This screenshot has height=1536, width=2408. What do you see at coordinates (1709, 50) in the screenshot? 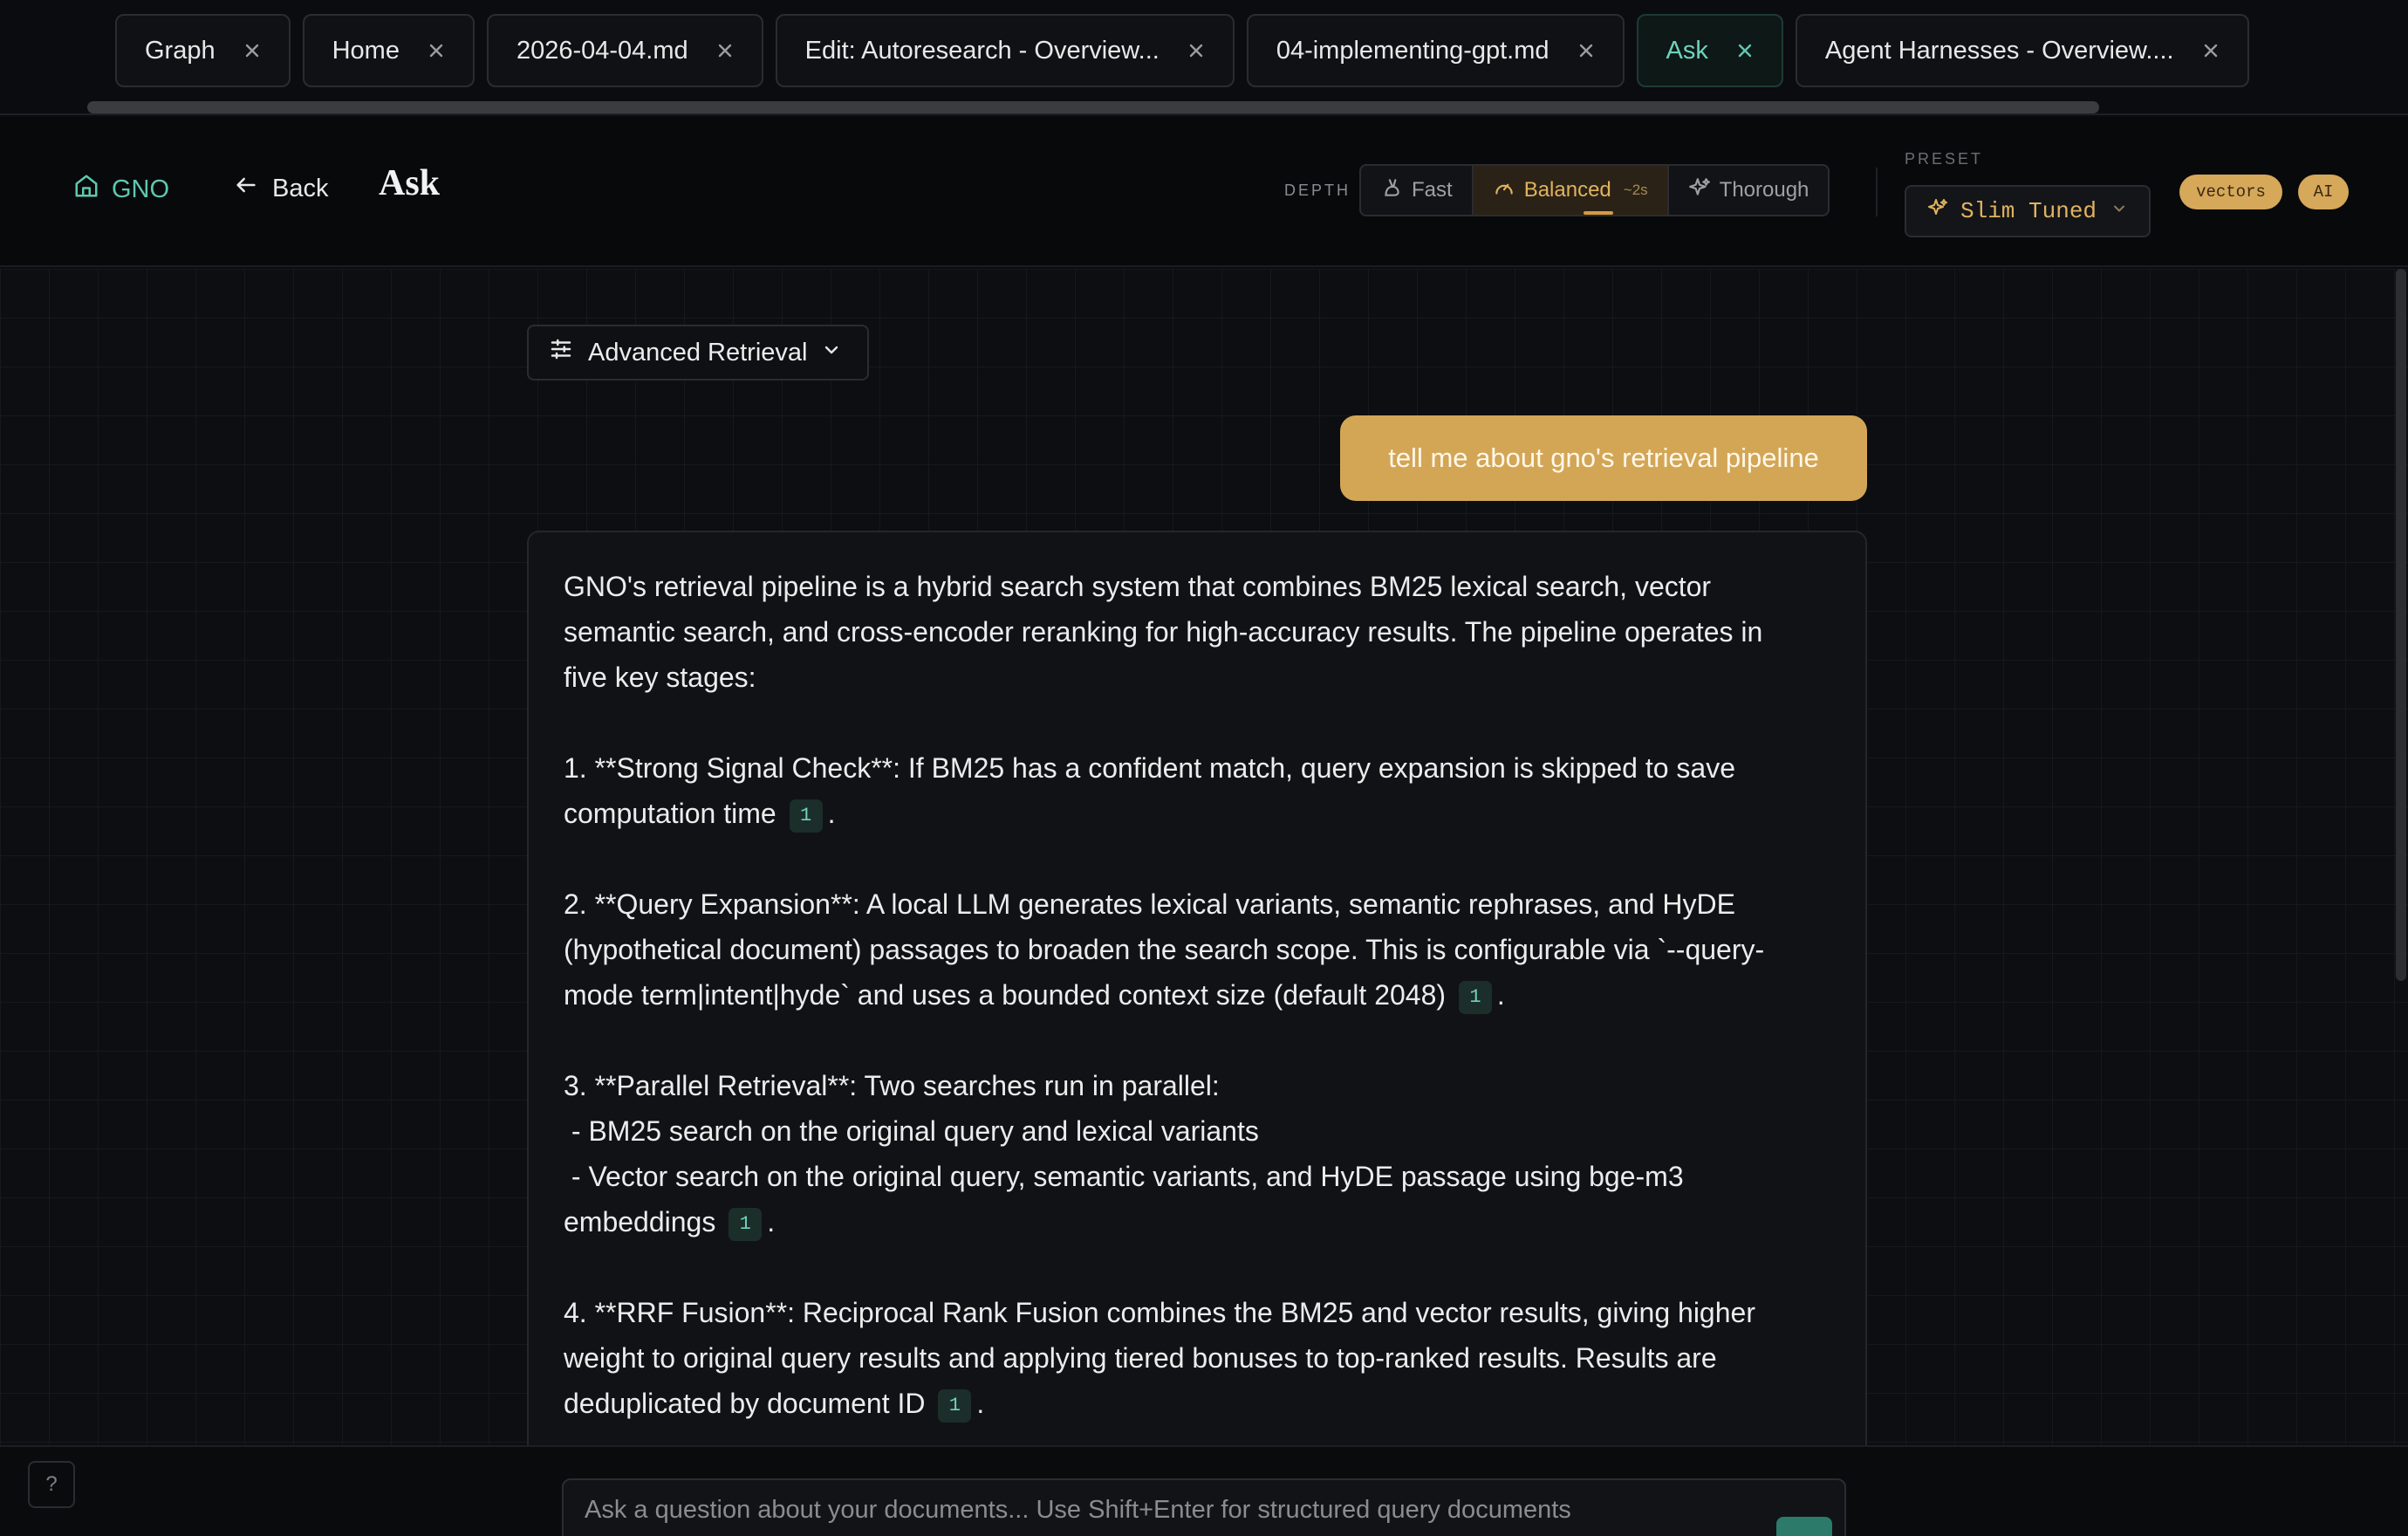
I see `tab-ask: Ask` at bounding box center [1709, 50].